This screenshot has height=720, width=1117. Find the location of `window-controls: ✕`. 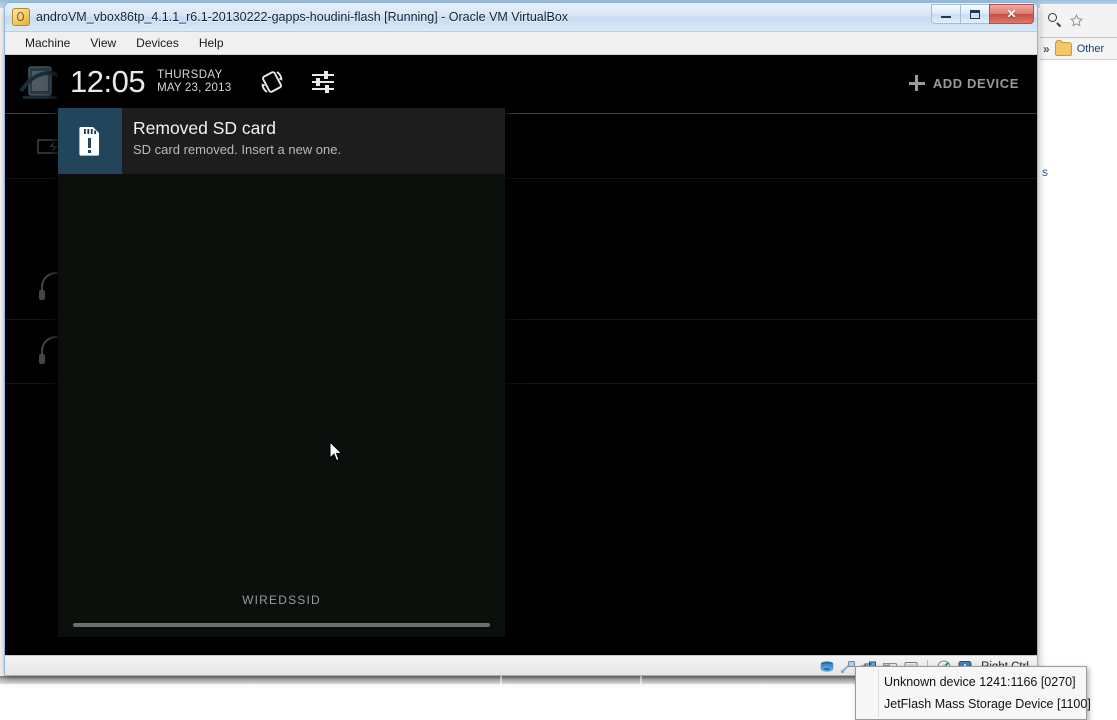

window-controls: ✕ is located at coordinates (982, 14).